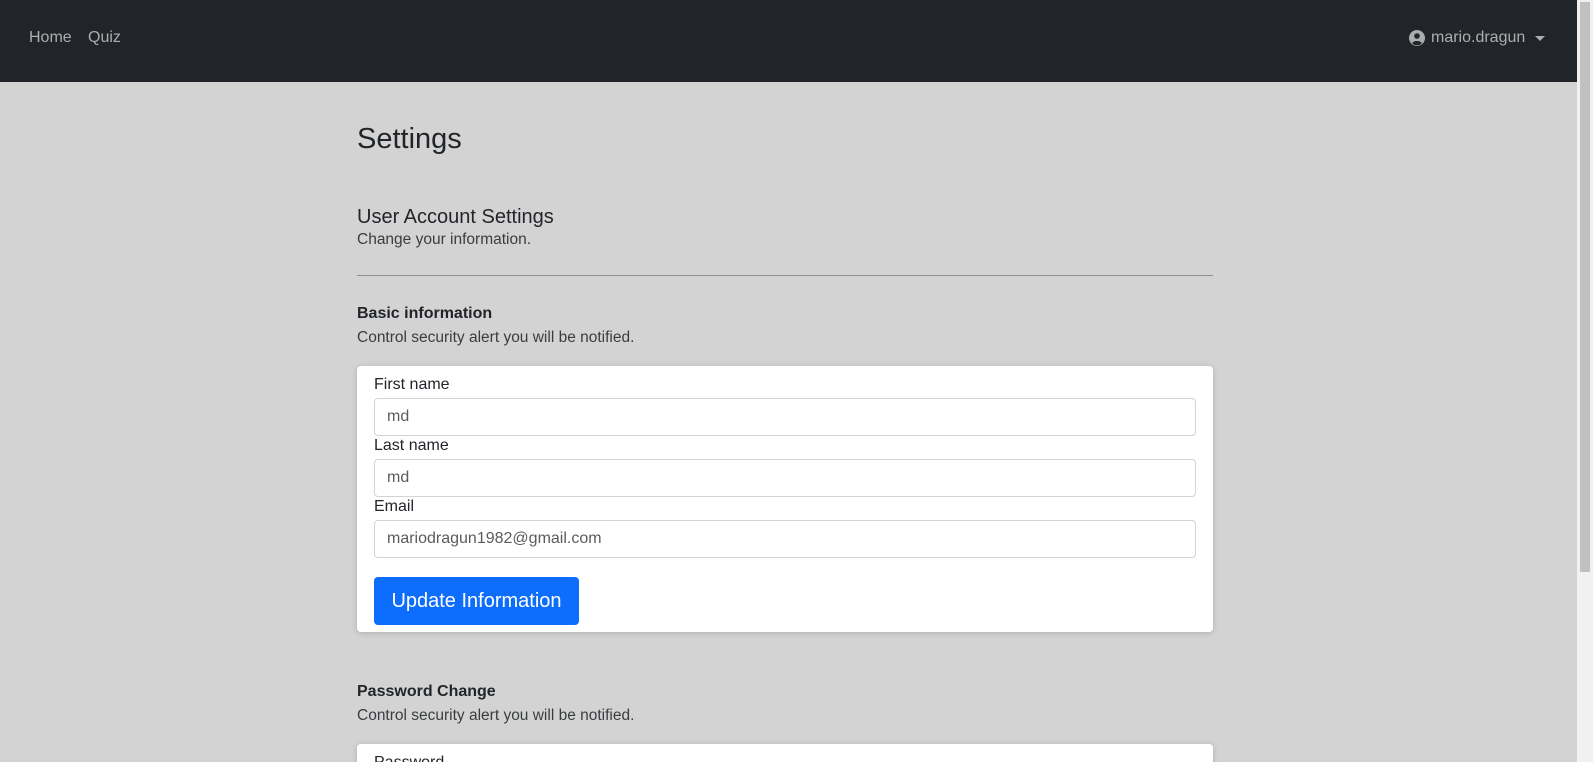 Image resolution: width=1593 pixels, height=762 pixels. I want to click on page-scrollbar, so click(1585, 381).